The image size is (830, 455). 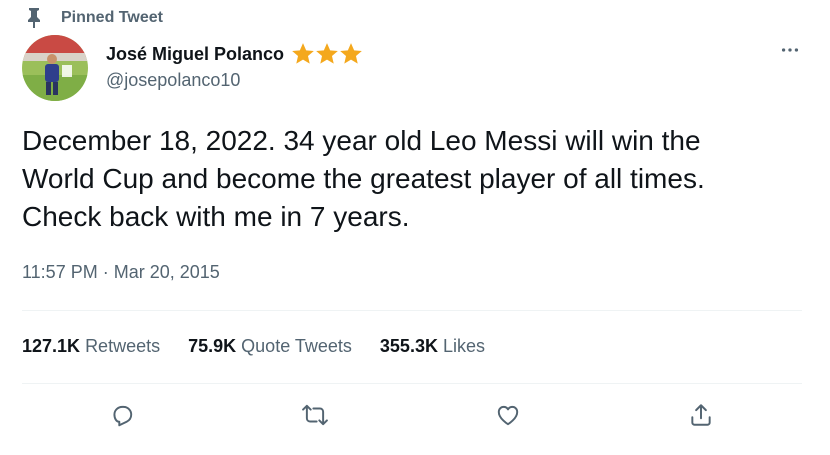 I want to click on retweet-button, so click(x=315, y=415).